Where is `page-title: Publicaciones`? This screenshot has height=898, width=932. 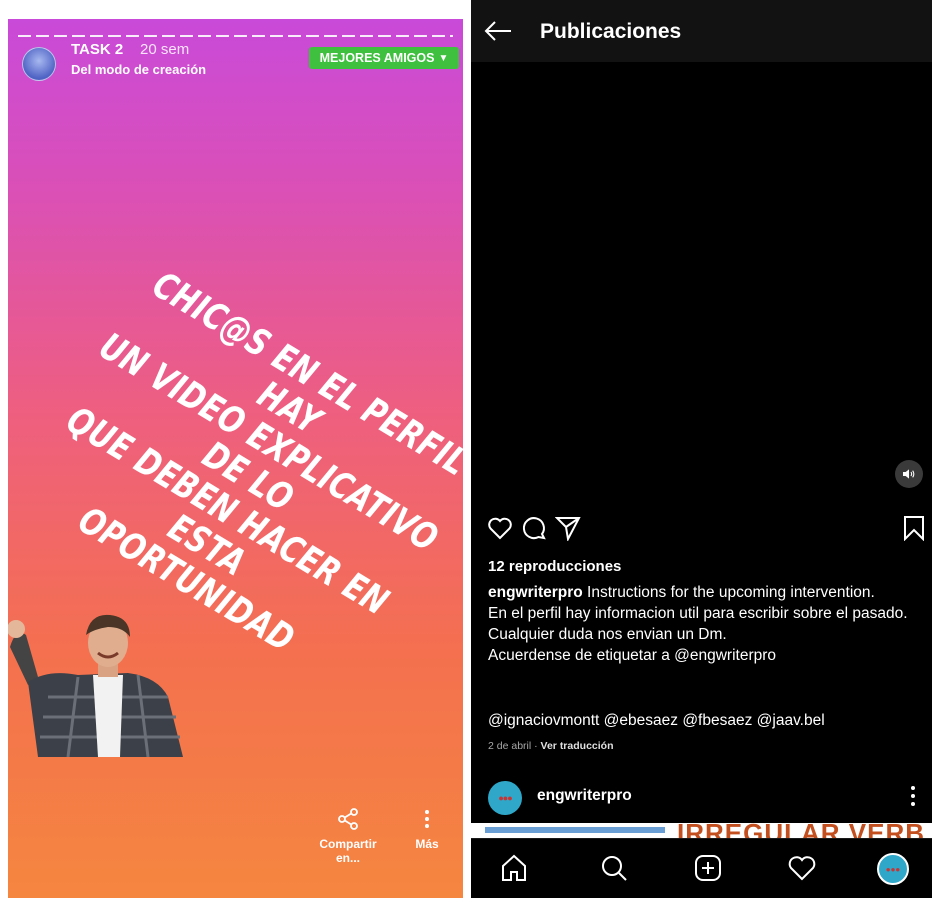 page-title: Publicaciones is located at coordinates (611, 31).